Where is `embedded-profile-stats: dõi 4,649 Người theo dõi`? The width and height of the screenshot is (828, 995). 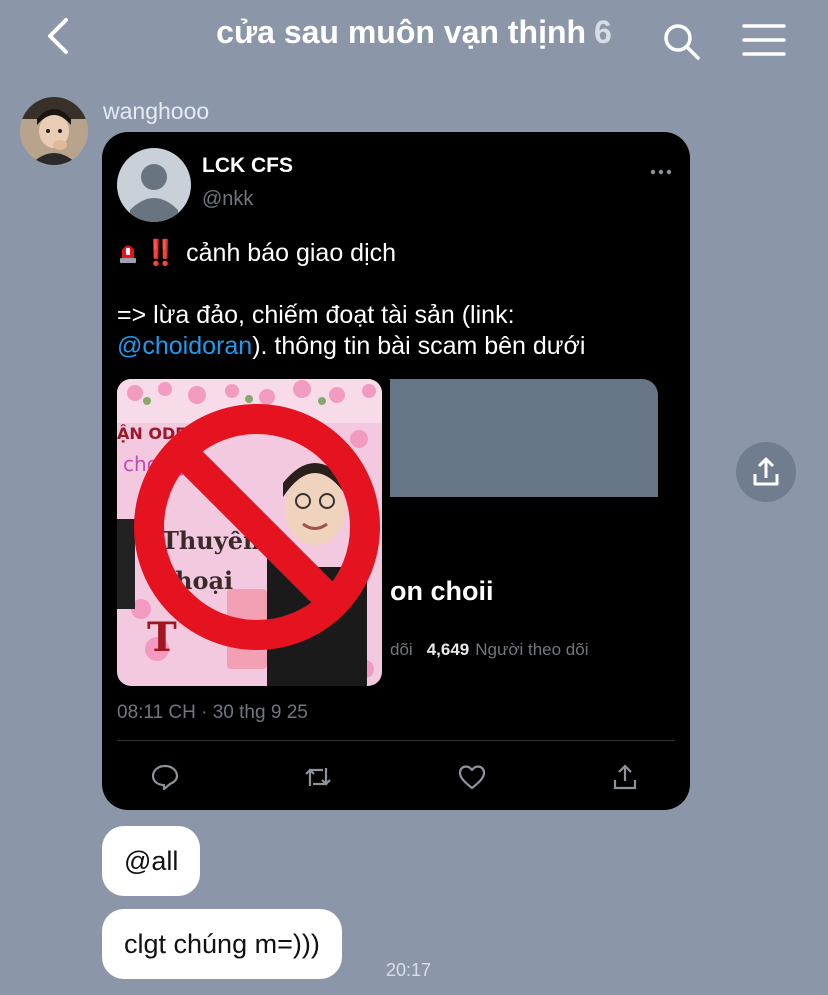
embedded-profile-stats: dõi 4,649 Người theo dõi is located at coordinates (489, 650).